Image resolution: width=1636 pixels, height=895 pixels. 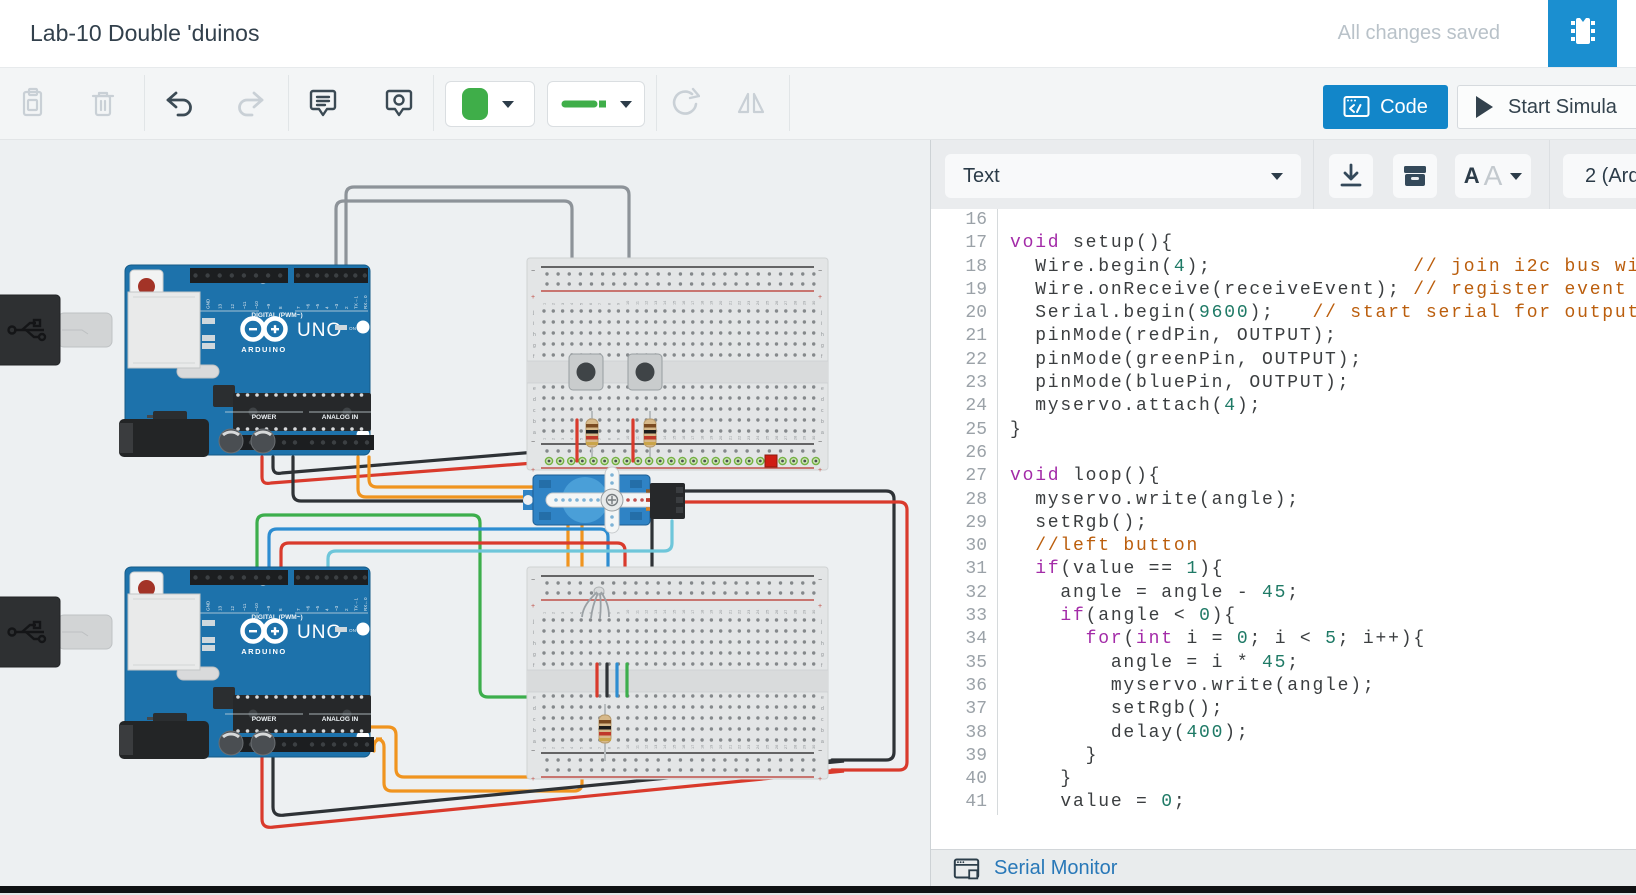 What do you see at coordinates (56, 330) in the screenshot?
I see `usb-cable-top` at bounding box center [56, 330].